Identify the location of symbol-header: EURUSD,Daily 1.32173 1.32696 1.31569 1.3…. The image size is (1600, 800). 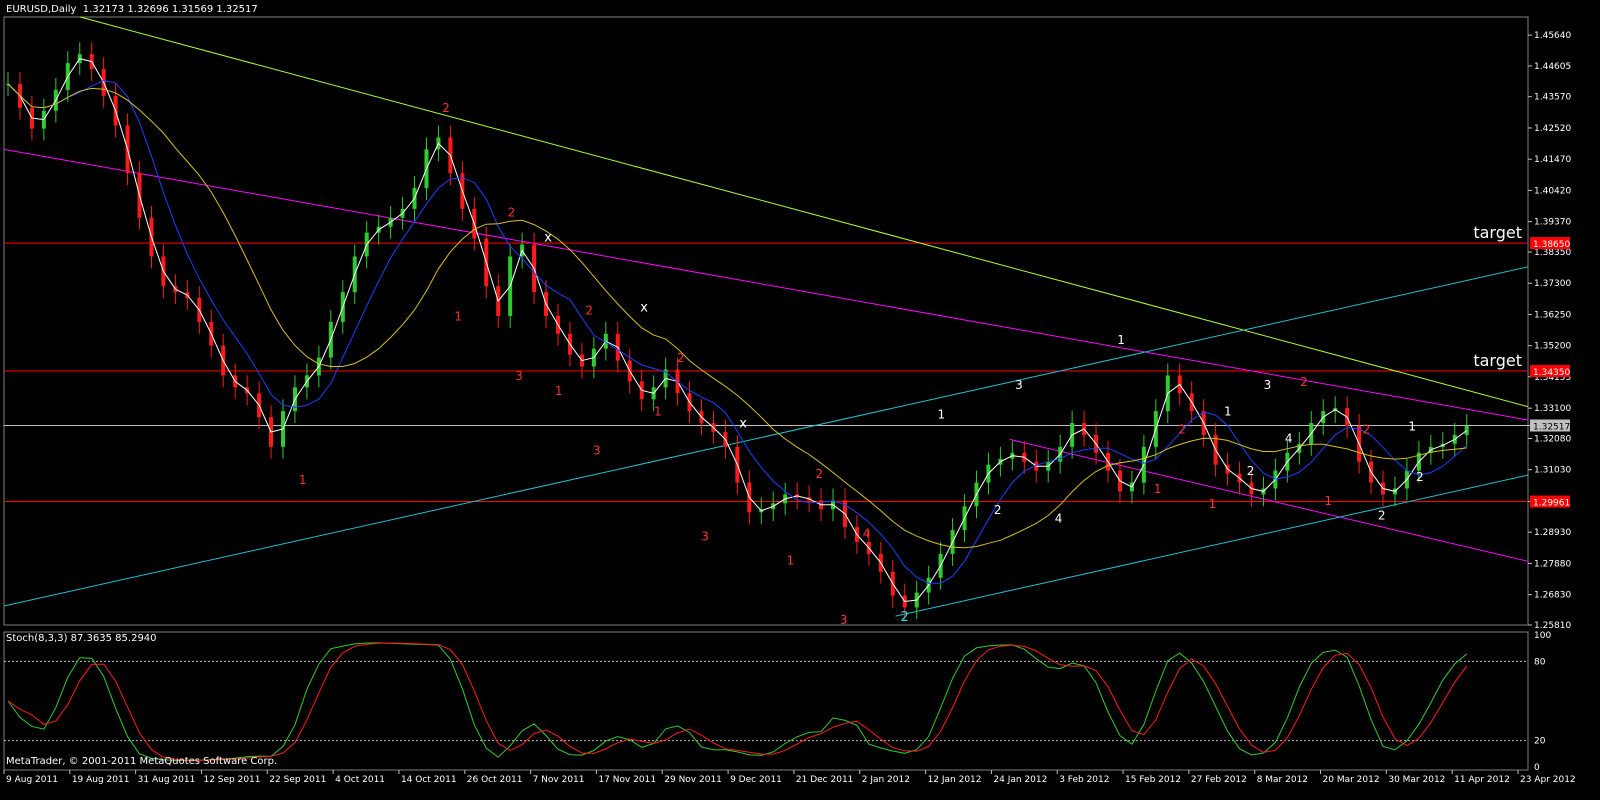
(132, 9).